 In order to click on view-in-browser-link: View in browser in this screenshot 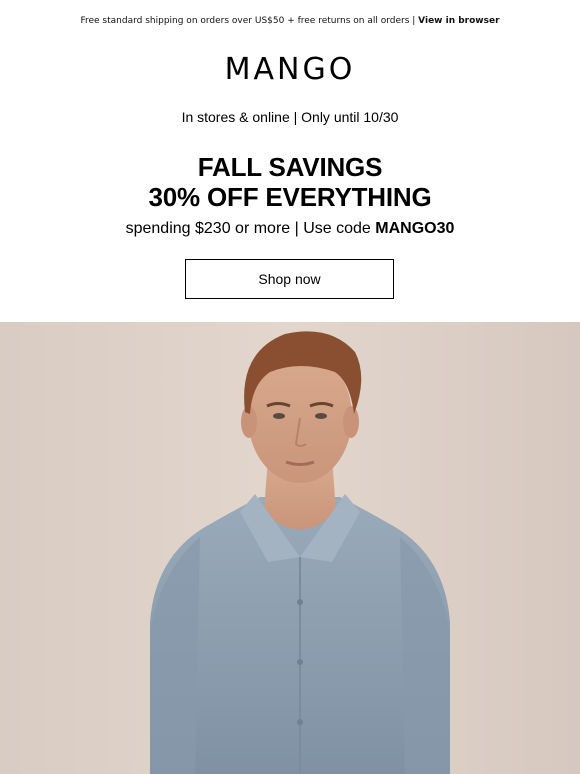, I will do `click(458, 21)`.